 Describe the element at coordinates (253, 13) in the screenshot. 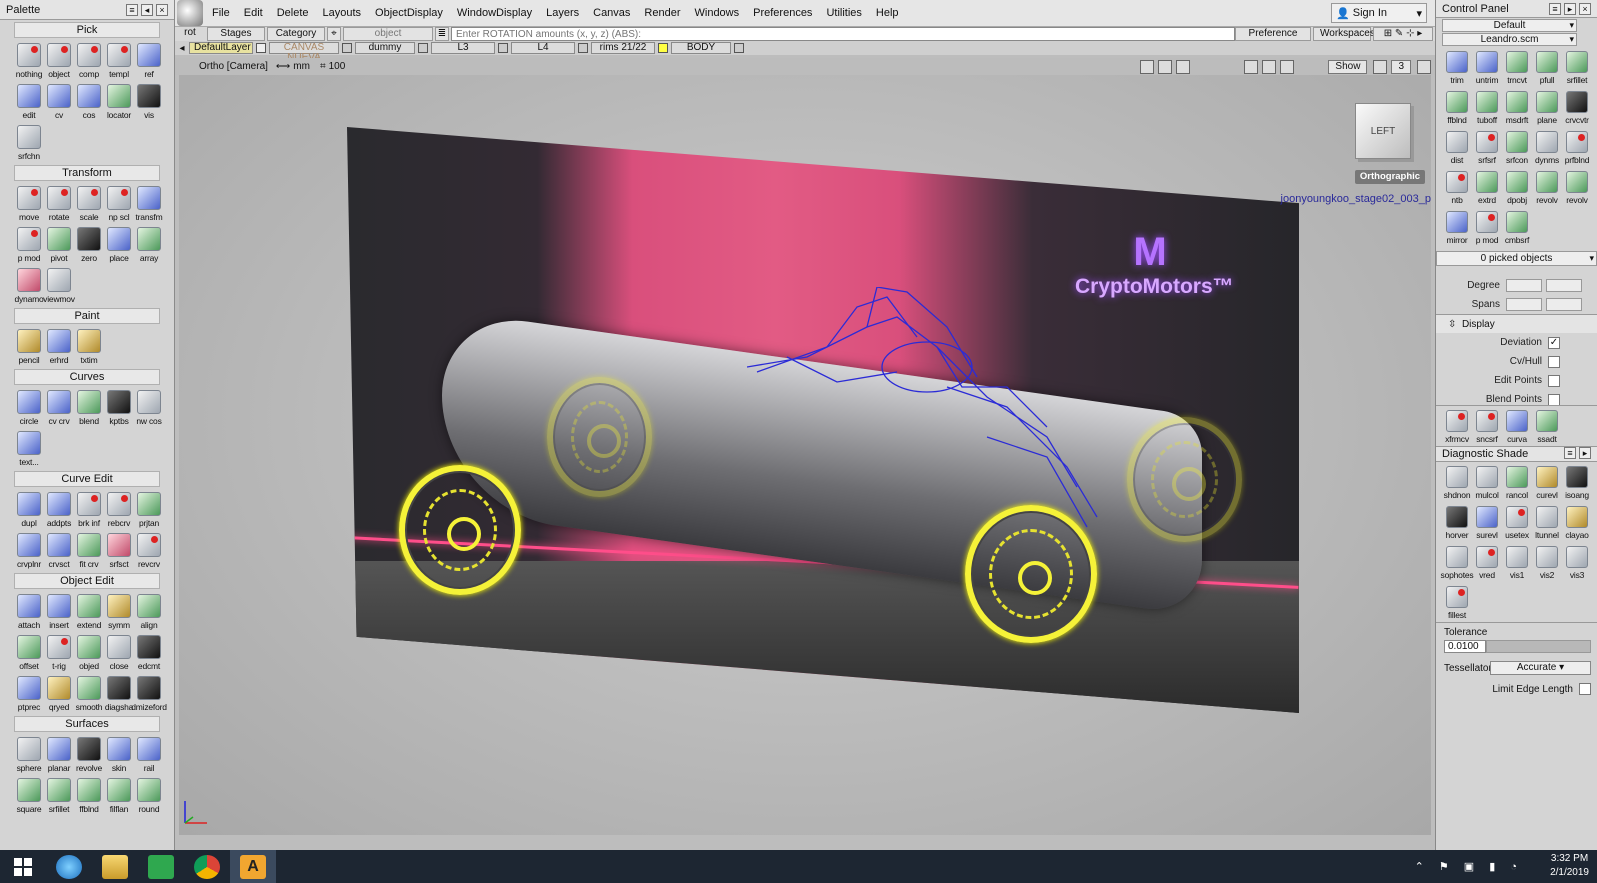

I see `menu-edit: Edit` at that location.